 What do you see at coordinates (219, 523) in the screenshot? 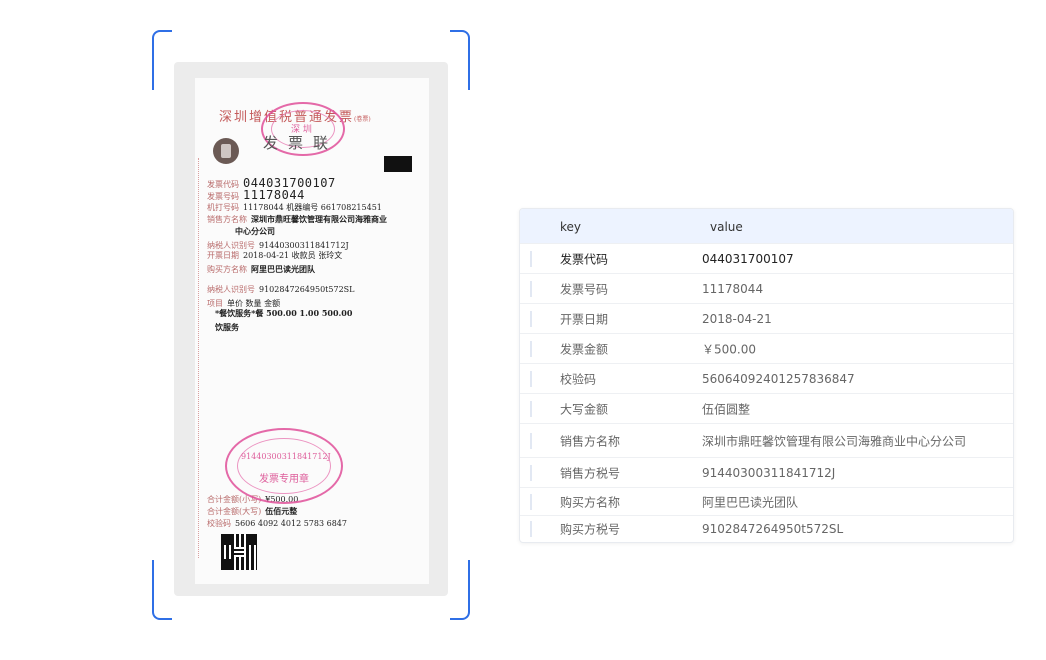
I see `receipt-field-label: 校验码` at bounding box center [219, 523].